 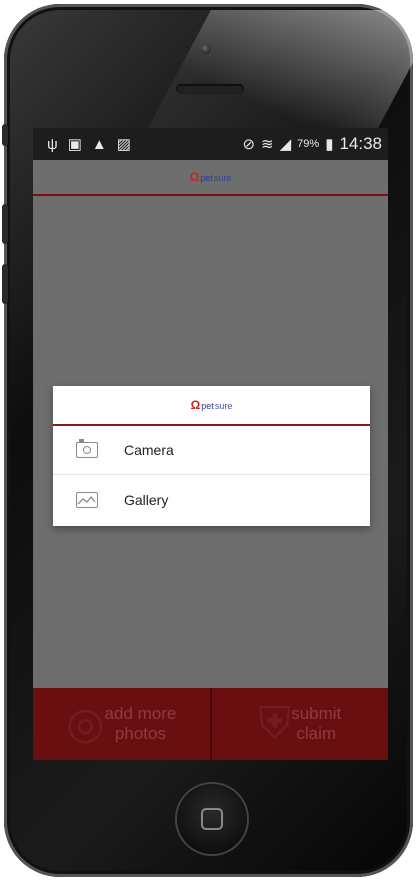 What do you see at coordinates (149, 450) in the screenshot?
I see `camera-option-label: Camera` at bounding box center [149, 450].